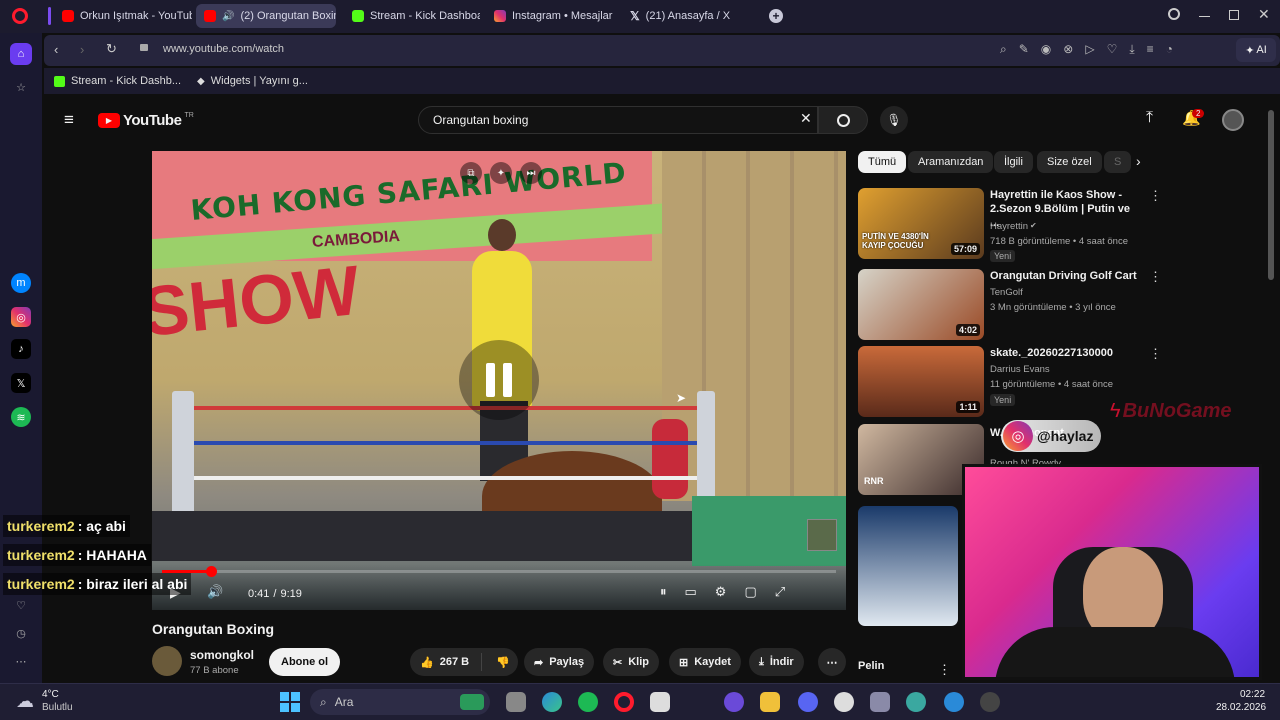 The height and width of the screenshot is (720, 1280). What do you see at coordinates (1234, 15) in the screenshot?
I see `maximize-button` at bounding box center [1234, 15].